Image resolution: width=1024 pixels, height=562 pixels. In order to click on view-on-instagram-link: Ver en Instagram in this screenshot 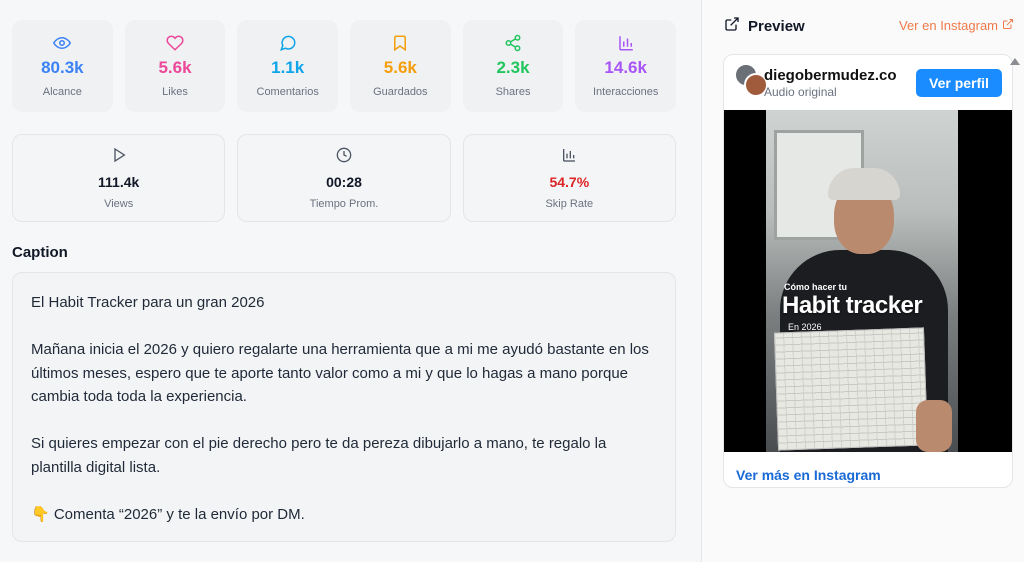, I will do `click(956, 25)`.